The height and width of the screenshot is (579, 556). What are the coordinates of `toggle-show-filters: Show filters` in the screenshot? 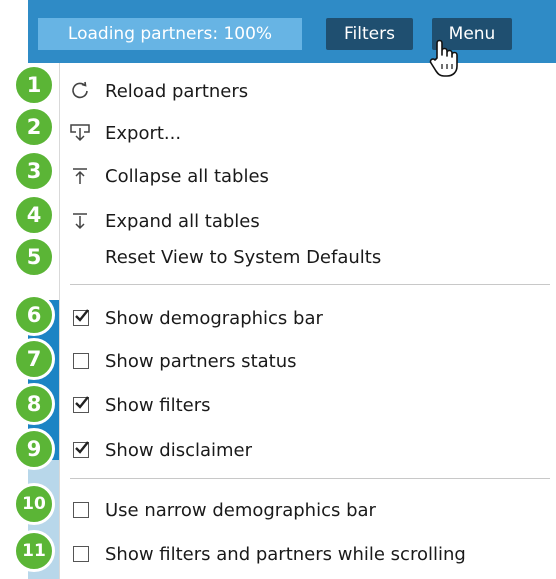 It's located at (308, 405).